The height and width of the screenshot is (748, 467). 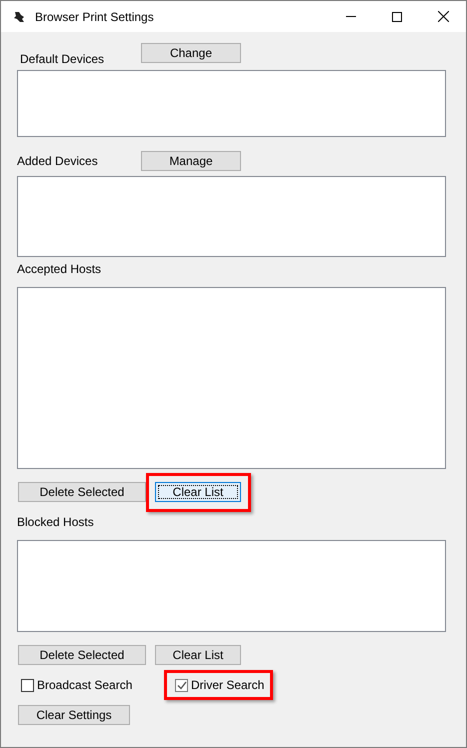 I want to click on section-label: Blocked Hosts, so click(x=55, y=522).